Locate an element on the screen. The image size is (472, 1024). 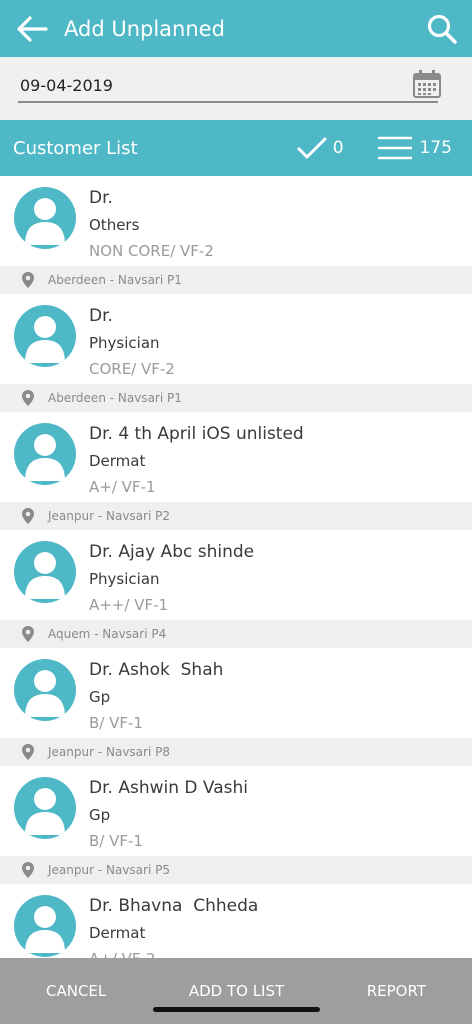
selected-count: 0 is located at coordinates (338, 148).